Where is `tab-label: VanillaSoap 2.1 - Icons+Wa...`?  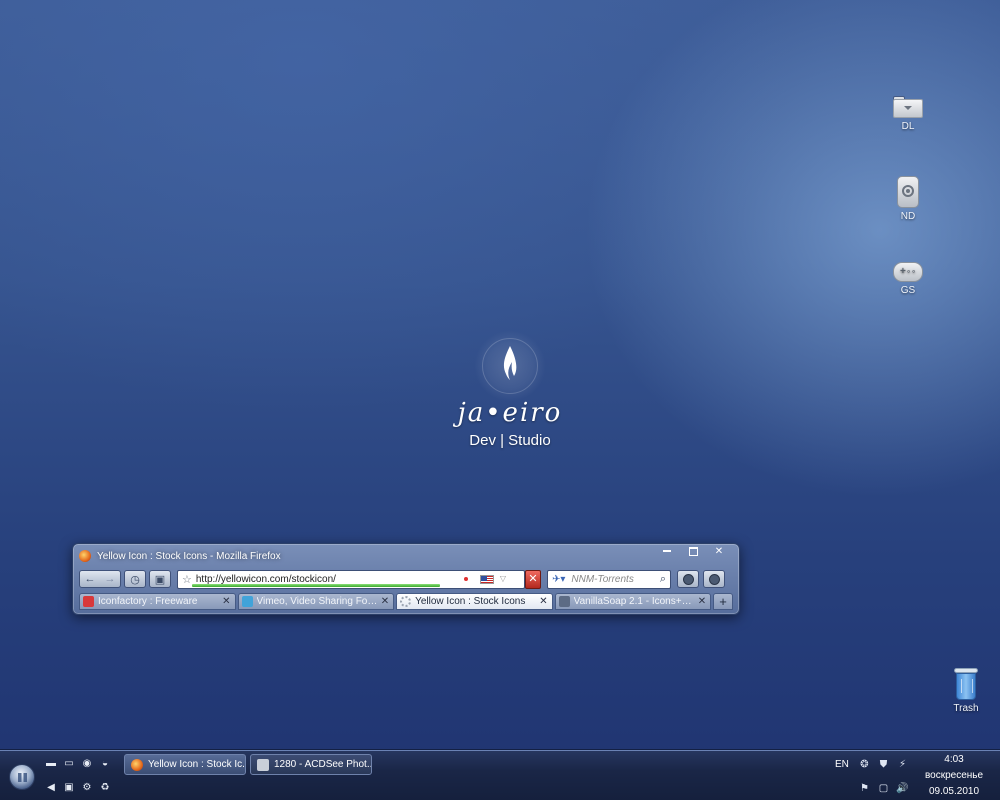 tab-label: VanillaSoap 2.1 - Icons+Wa... is located at coordinates (635, 601).